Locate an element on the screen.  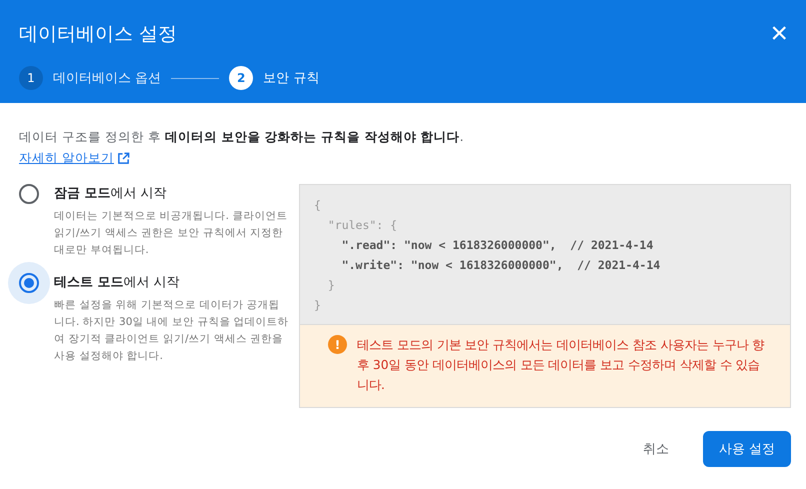
enable-button: 사용 설정 is located at coordinates (746, 449).